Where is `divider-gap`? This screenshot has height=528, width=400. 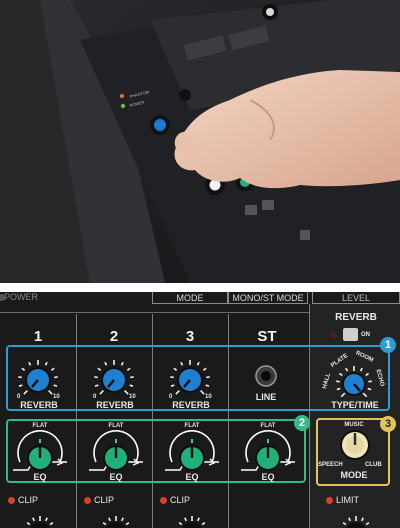 divider-gap is located at coordinates (200, 287).